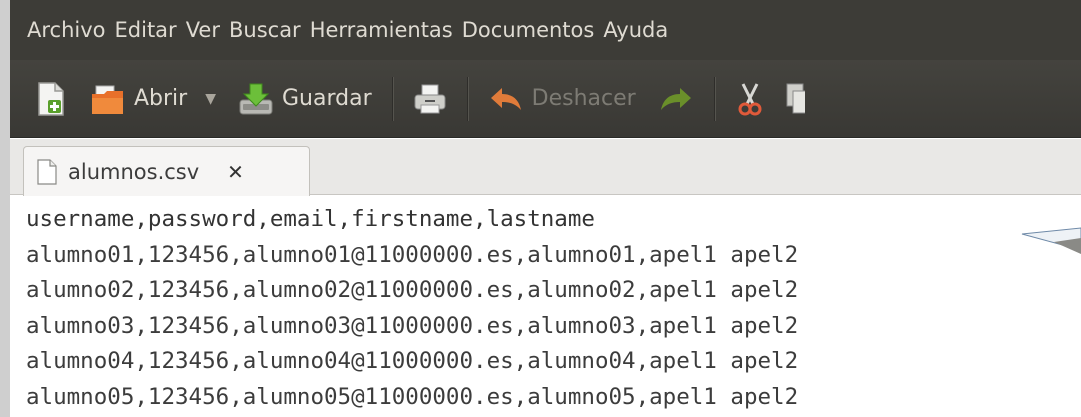 This screenshot has height=417, width=1081. I want to click on save-download-icon, so click(256, 98).